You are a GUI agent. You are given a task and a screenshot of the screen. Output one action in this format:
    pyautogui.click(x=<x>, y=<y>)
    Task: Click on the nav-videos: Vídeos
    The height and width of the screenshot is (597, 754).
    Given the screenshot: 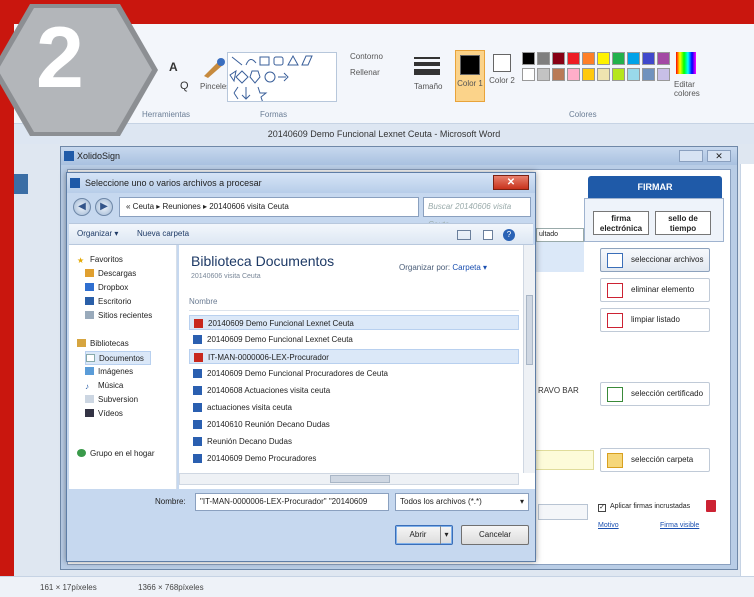 What is the action you would take?
    pyautogui.click(x=104, y=414)
    